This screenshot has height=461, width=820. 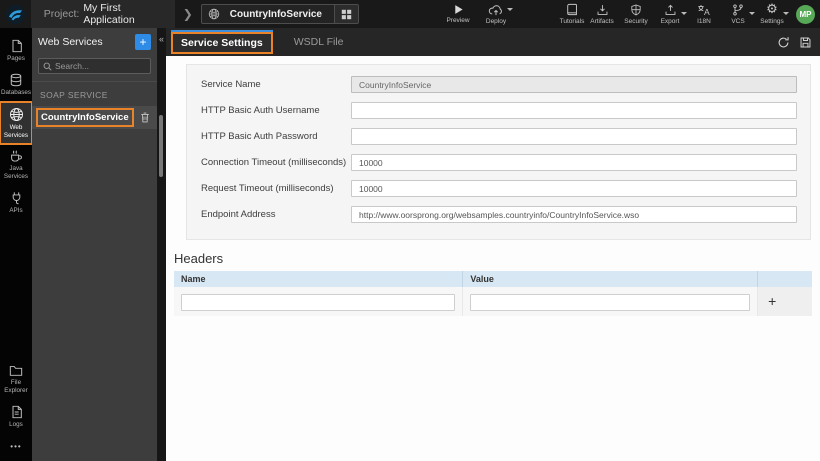 What do you see at coordinates (574, 188) in the screenshot?
I see `request-timeout-field` at bounding box center [574, 188].